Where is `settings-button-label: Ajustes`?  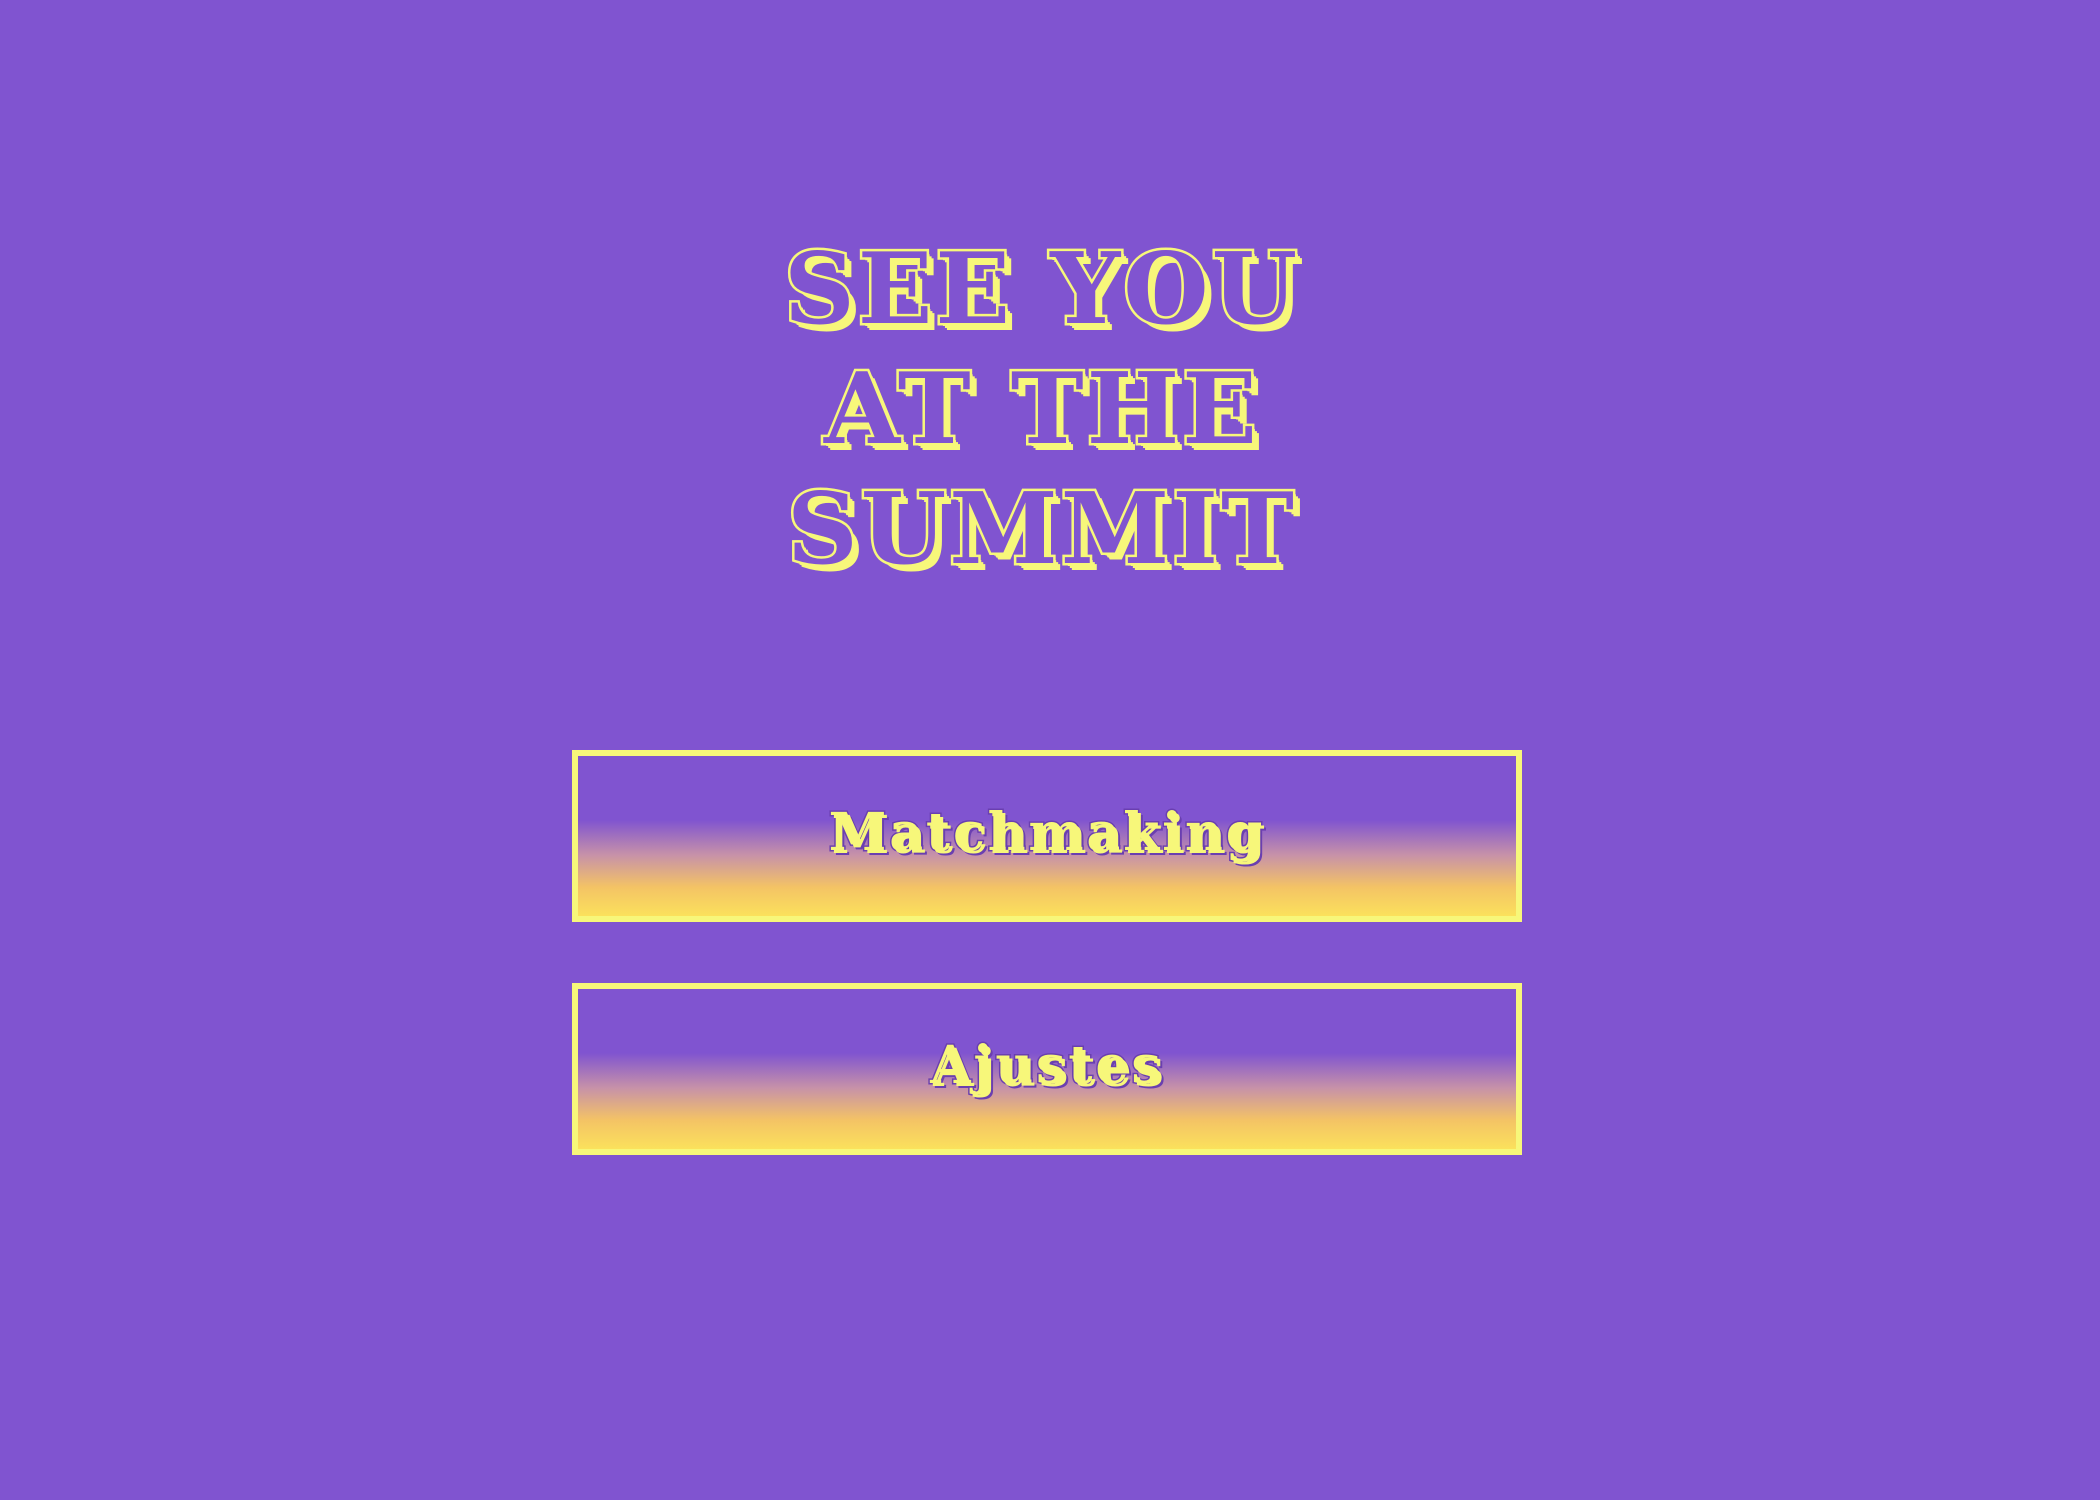 settings-button-label: Ajustes is located at coordinates (1046, 1065).